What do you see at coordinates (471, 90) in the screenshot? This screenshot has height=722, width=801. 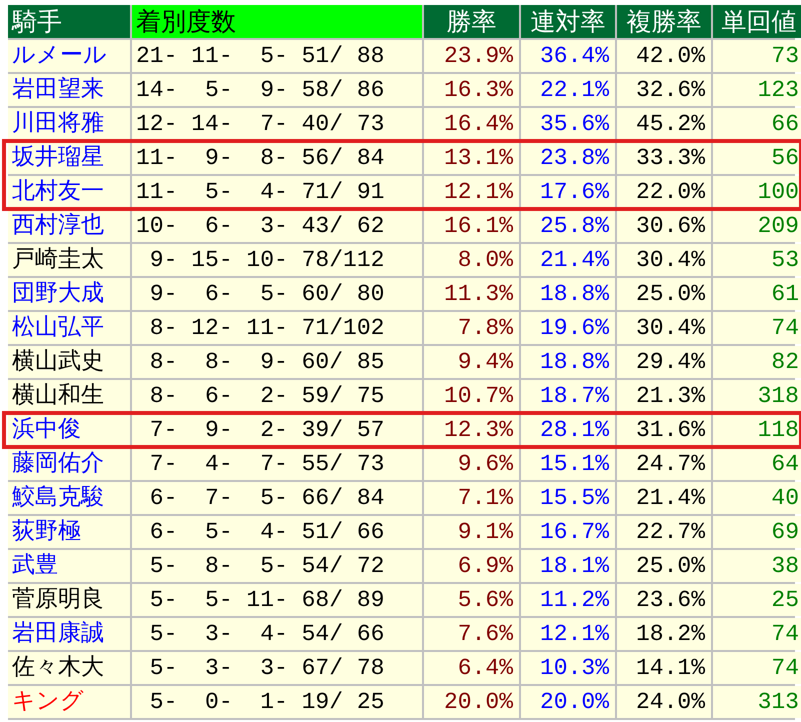 I see `table-cell: 16.3%` at bounding box center [471, 90].